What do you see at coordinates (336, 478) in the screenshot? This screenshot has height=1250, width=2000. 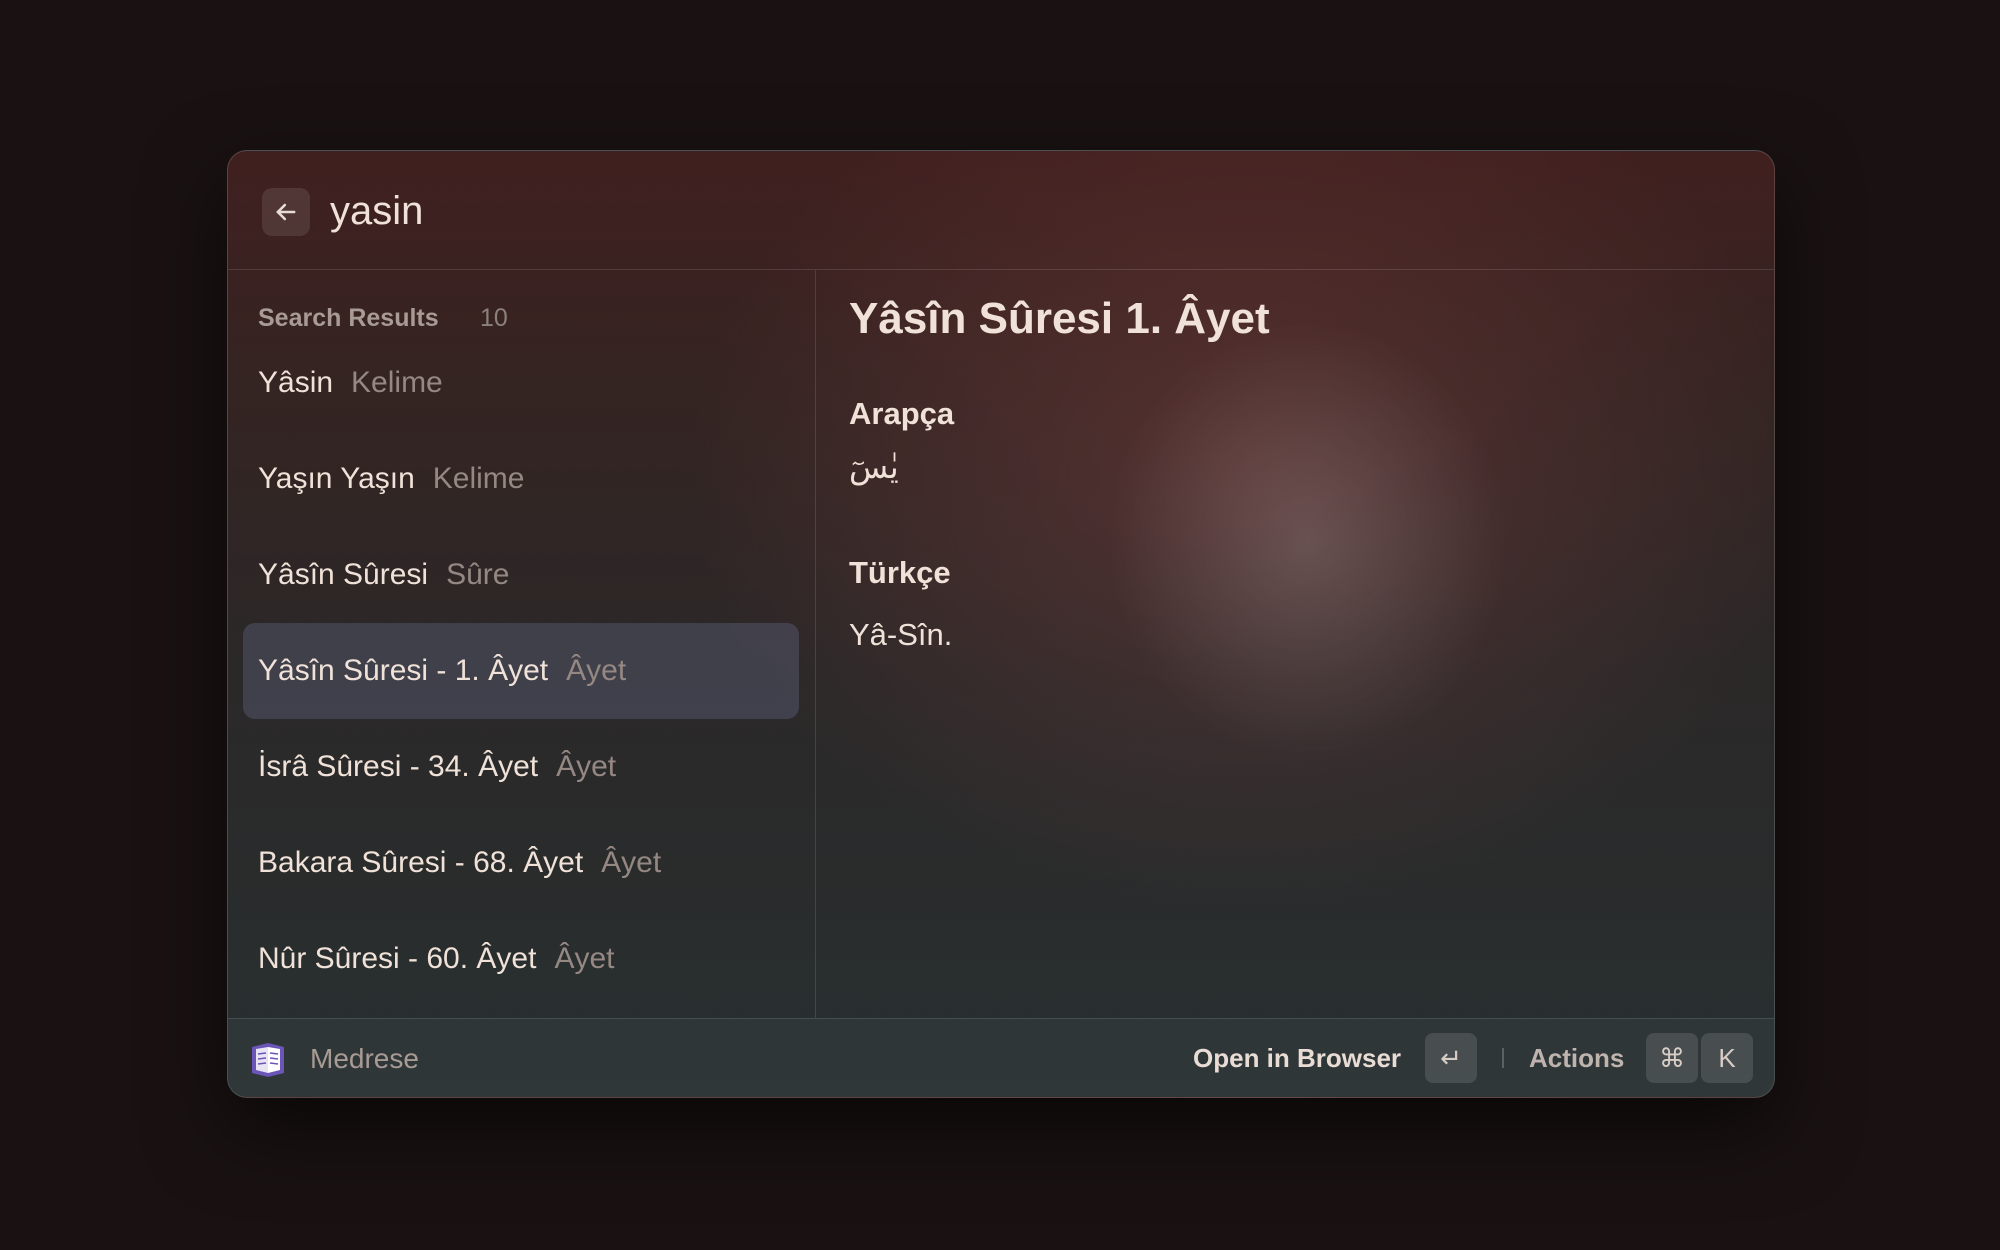 I see `item-title: Yaşın Yaşın` at bounding box center [336, 478].